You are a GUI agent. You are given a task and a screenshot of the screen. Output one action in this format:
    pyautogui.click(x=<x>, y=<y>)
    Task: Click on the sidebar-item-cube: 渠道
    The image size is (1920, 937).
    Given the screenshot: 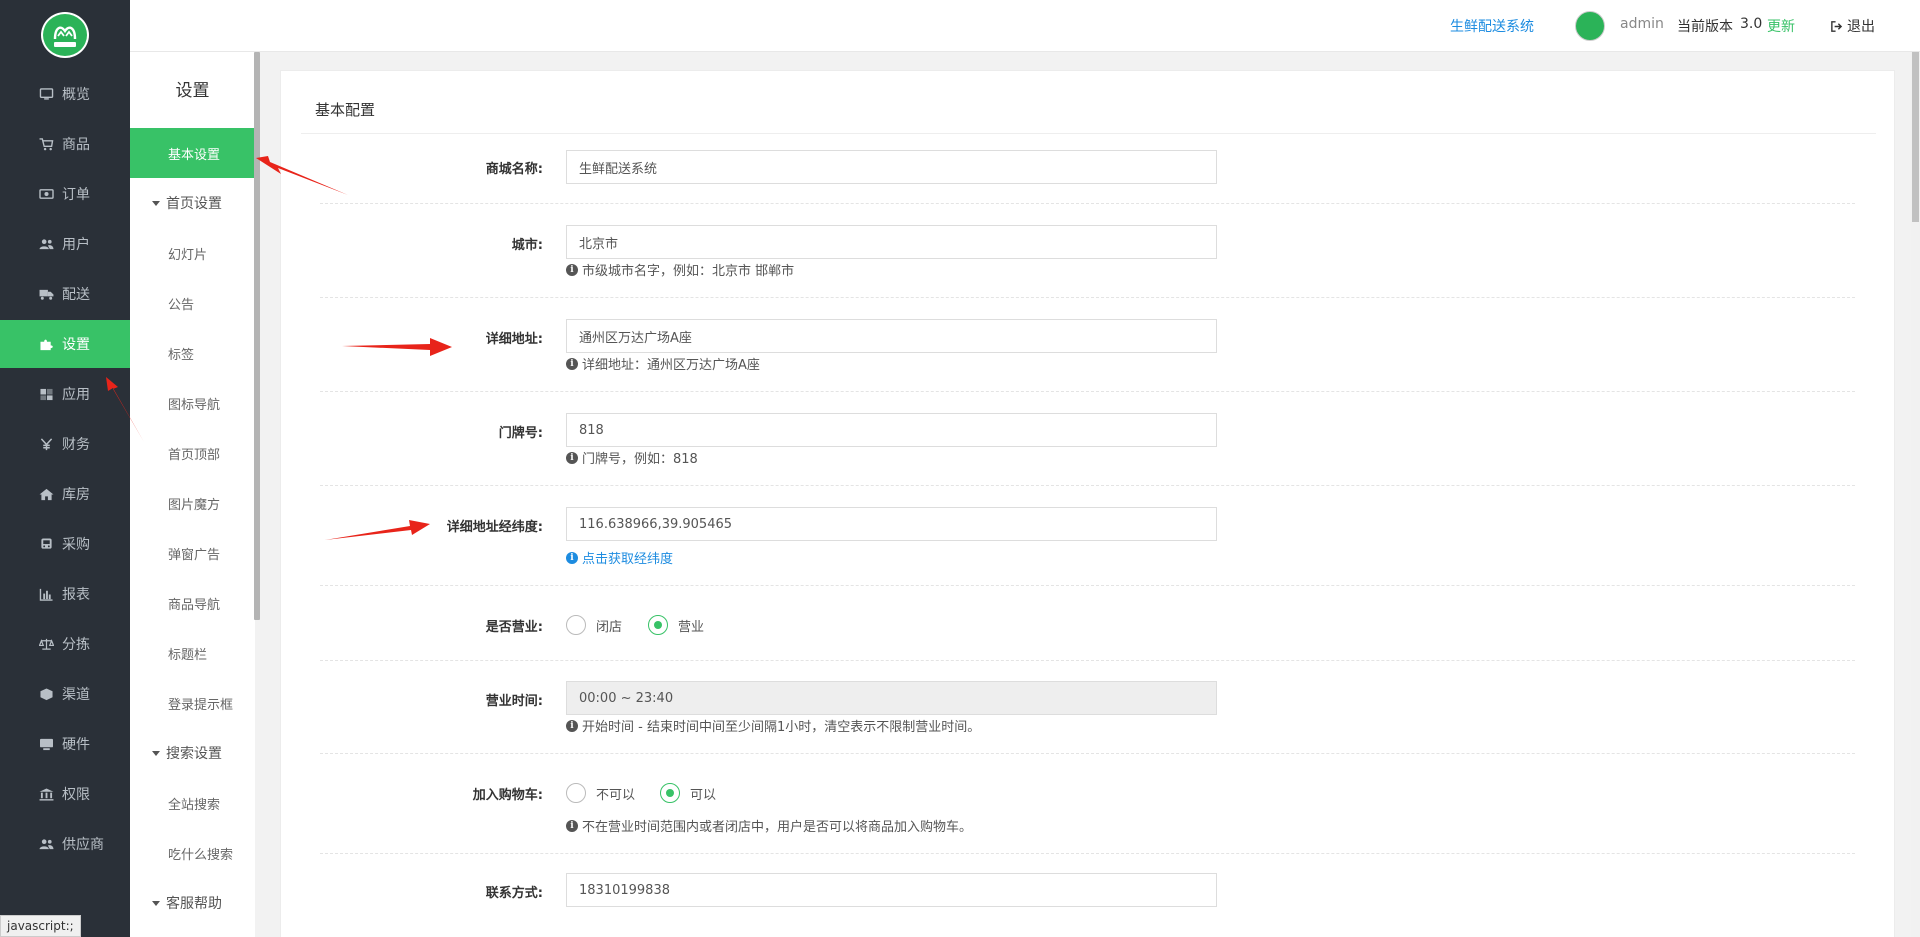 What is the action you would take?
    pyautogui.click(x=65, y=694)
    